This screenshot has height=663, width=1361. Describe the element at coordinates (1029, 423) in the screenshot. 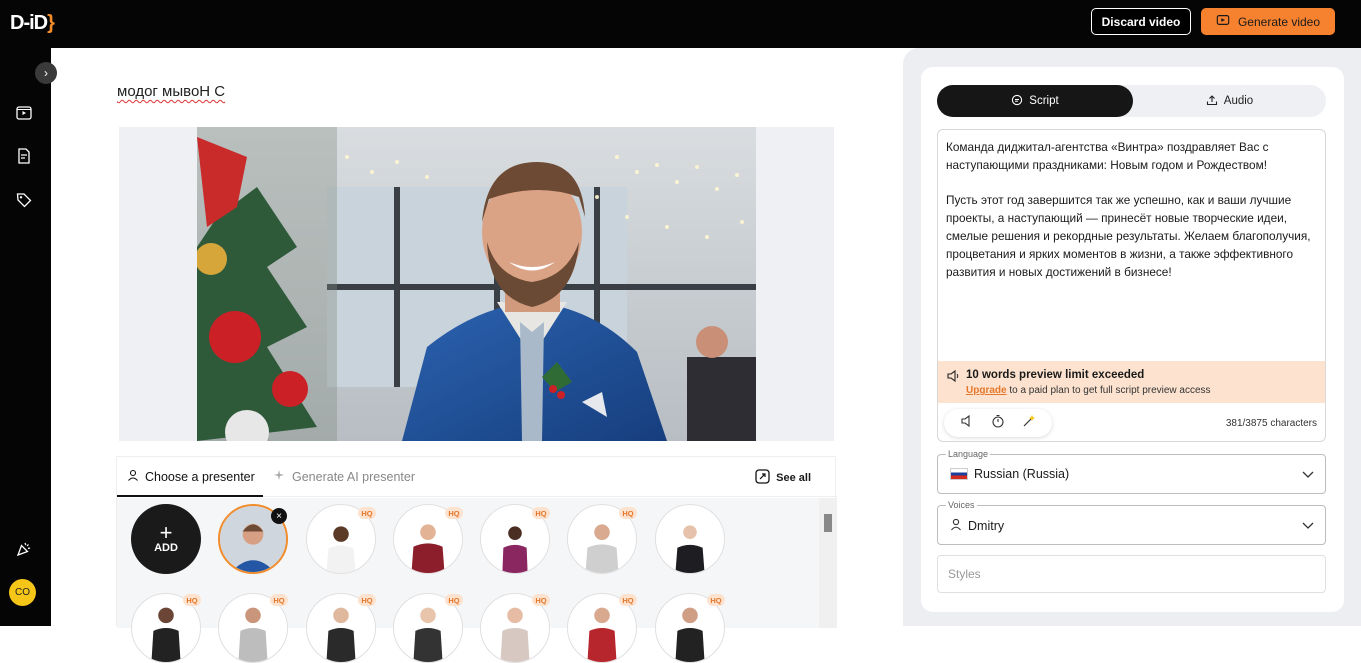

I see `magic-wand-icon` at that location.